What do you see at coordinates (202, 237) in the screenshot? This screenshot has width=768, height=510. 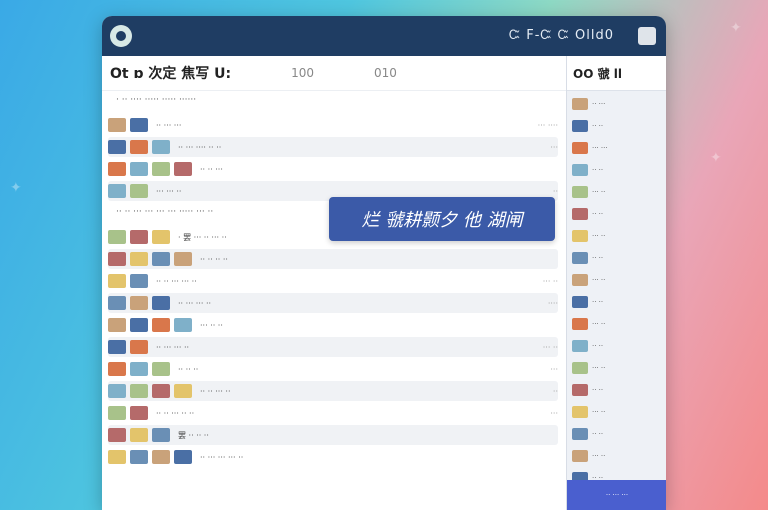 I see `list-item-label: · 罢 ··· ·· ··· ··` at bounding box center [202, 237].